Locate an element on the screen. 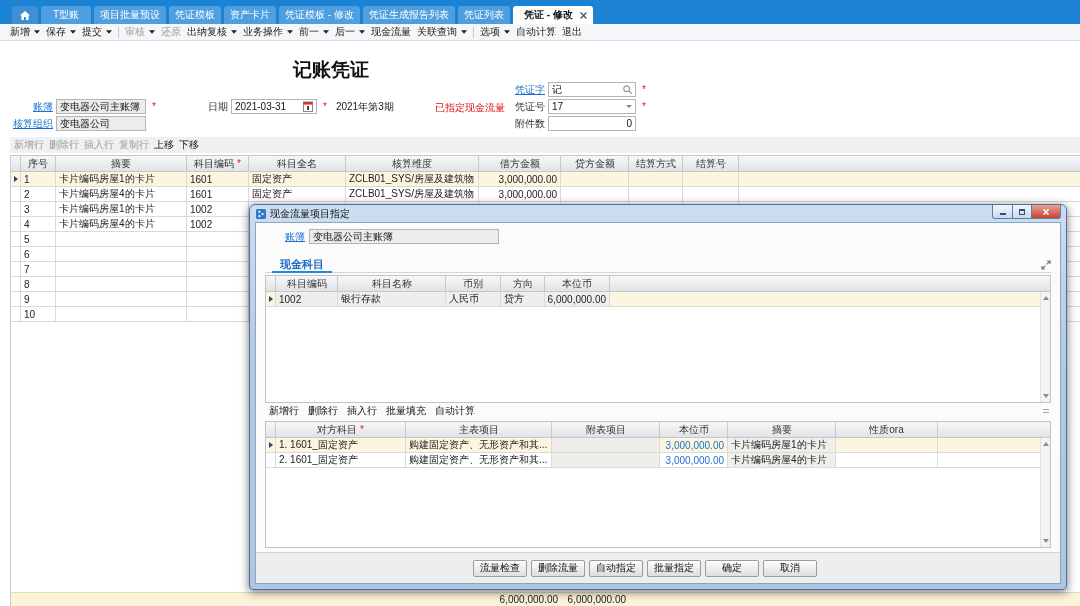 This screenshot has width=1080, height=606. lookup-field: 记 is located at coordinates (592, 89).